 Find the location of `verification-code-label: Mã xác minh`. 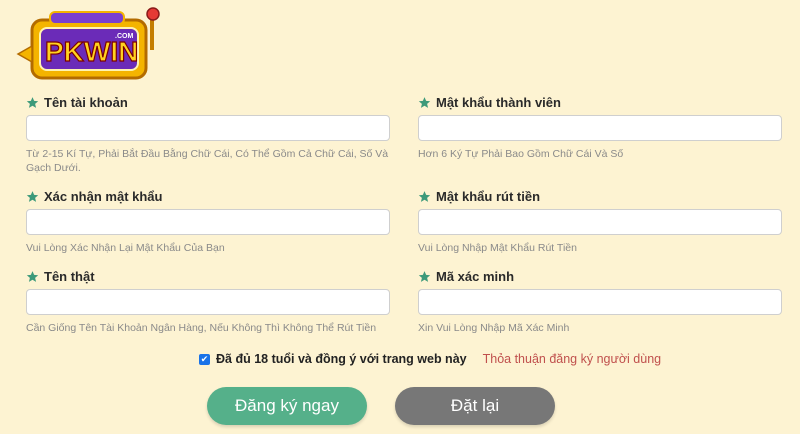

verification-code-label: Mã xác minh is located at coordinates (475, 276).